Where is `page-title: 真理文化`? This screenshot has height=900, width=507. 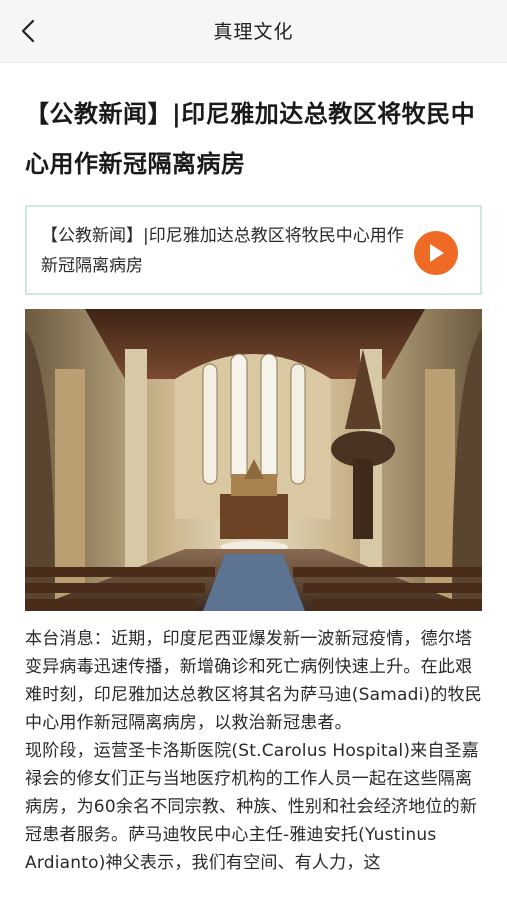 page-title: 真理文化 is located at coordinates (253, 32).